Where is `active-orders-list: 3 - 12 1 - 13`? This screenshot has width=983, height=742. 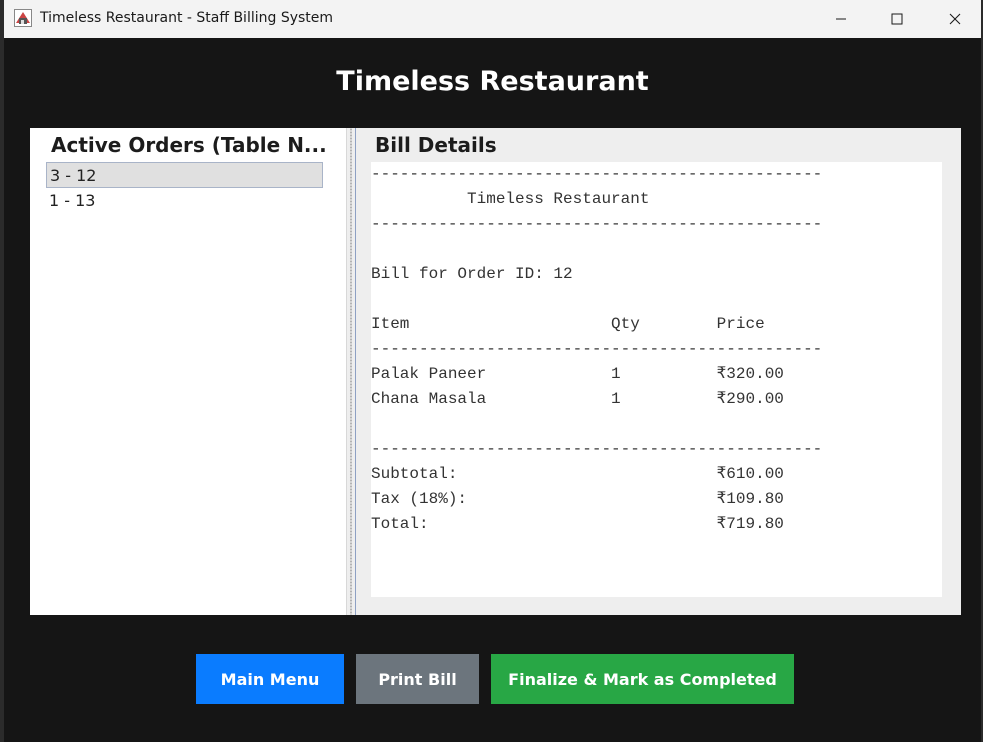 active-orders-list: 3 - 12 1 - 13 is located at coordinates (184, 188).